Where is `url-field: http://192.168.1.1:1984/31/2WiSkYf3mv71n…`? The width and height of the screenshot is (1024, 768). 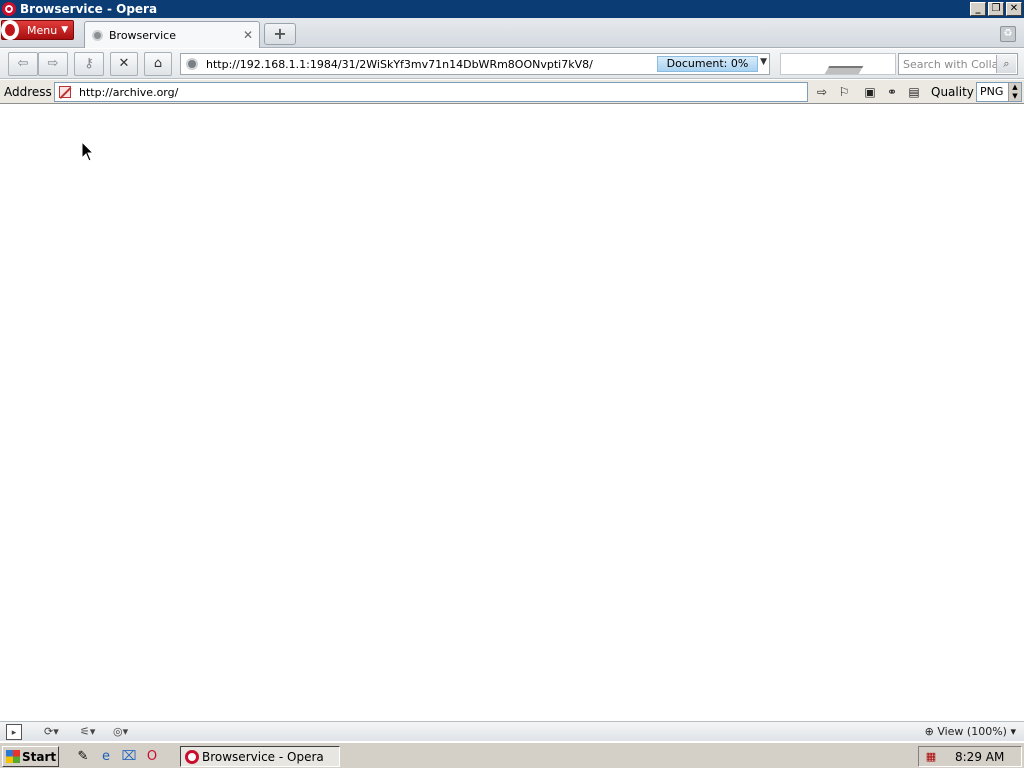
url-field: http://192.168.1.1:1984/31/2WiSkYf3mv71n… is located at coordinates (475, 64).